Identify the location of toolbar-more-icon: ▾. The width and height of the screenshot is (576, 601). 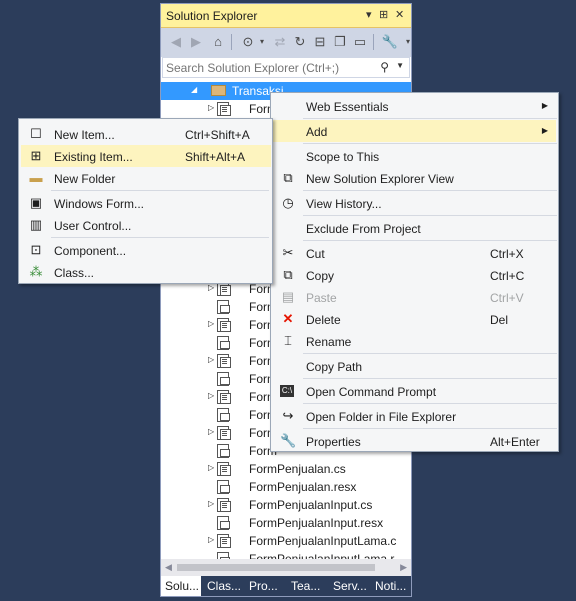
(408, 42).